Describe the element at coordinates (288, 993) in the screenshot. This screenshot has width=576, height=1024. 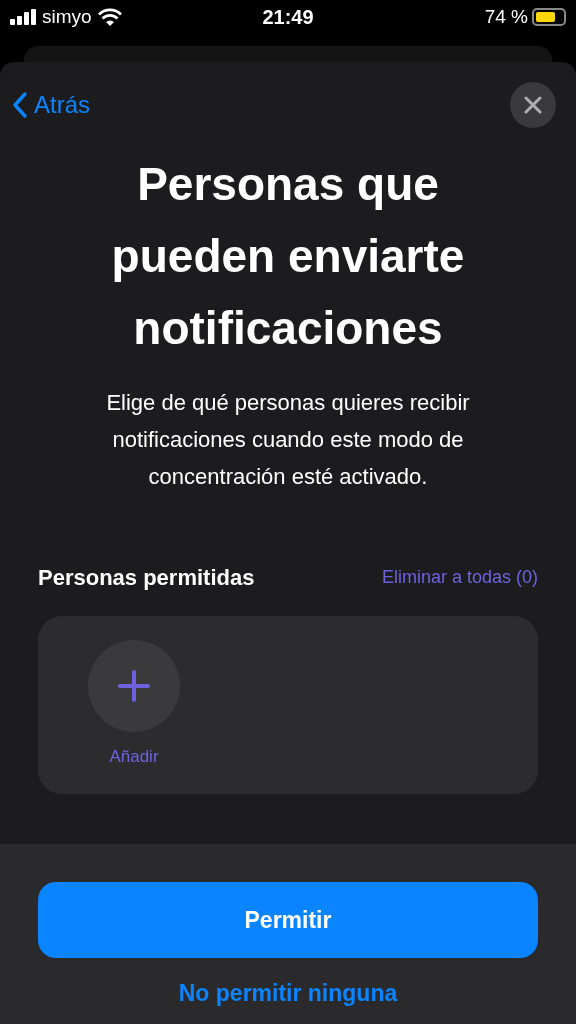
I see `deny-all-link: No permitir ninguna` at that location.